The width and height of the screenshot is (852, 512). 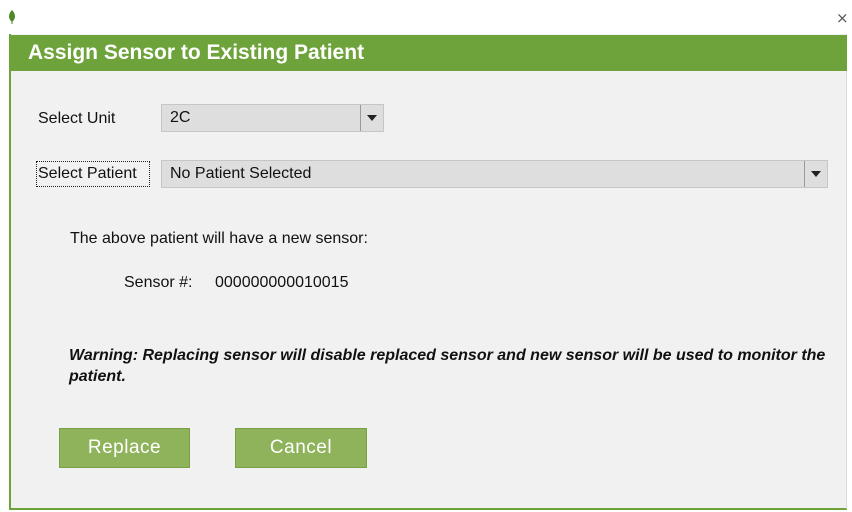 I want to click on replace-button: Replace, so click(x=124, y=448).